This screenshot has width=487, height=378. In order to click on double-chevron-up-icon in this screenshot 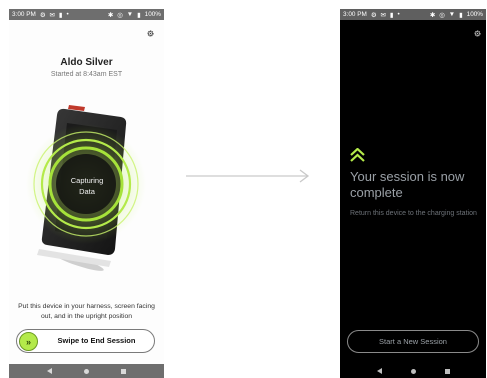, I will do `click(357, 155)`.